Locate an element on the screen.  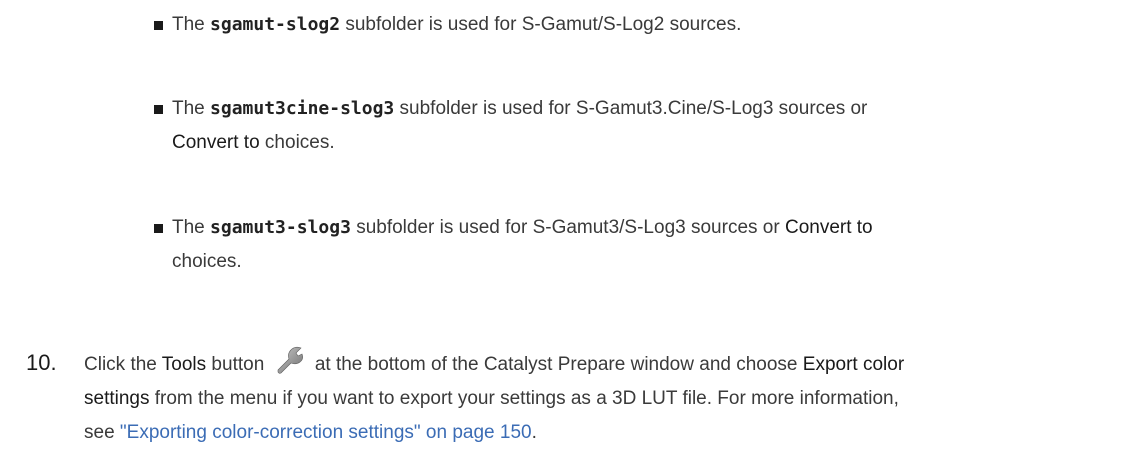
step-text: . is located at coordinates (534, 432).